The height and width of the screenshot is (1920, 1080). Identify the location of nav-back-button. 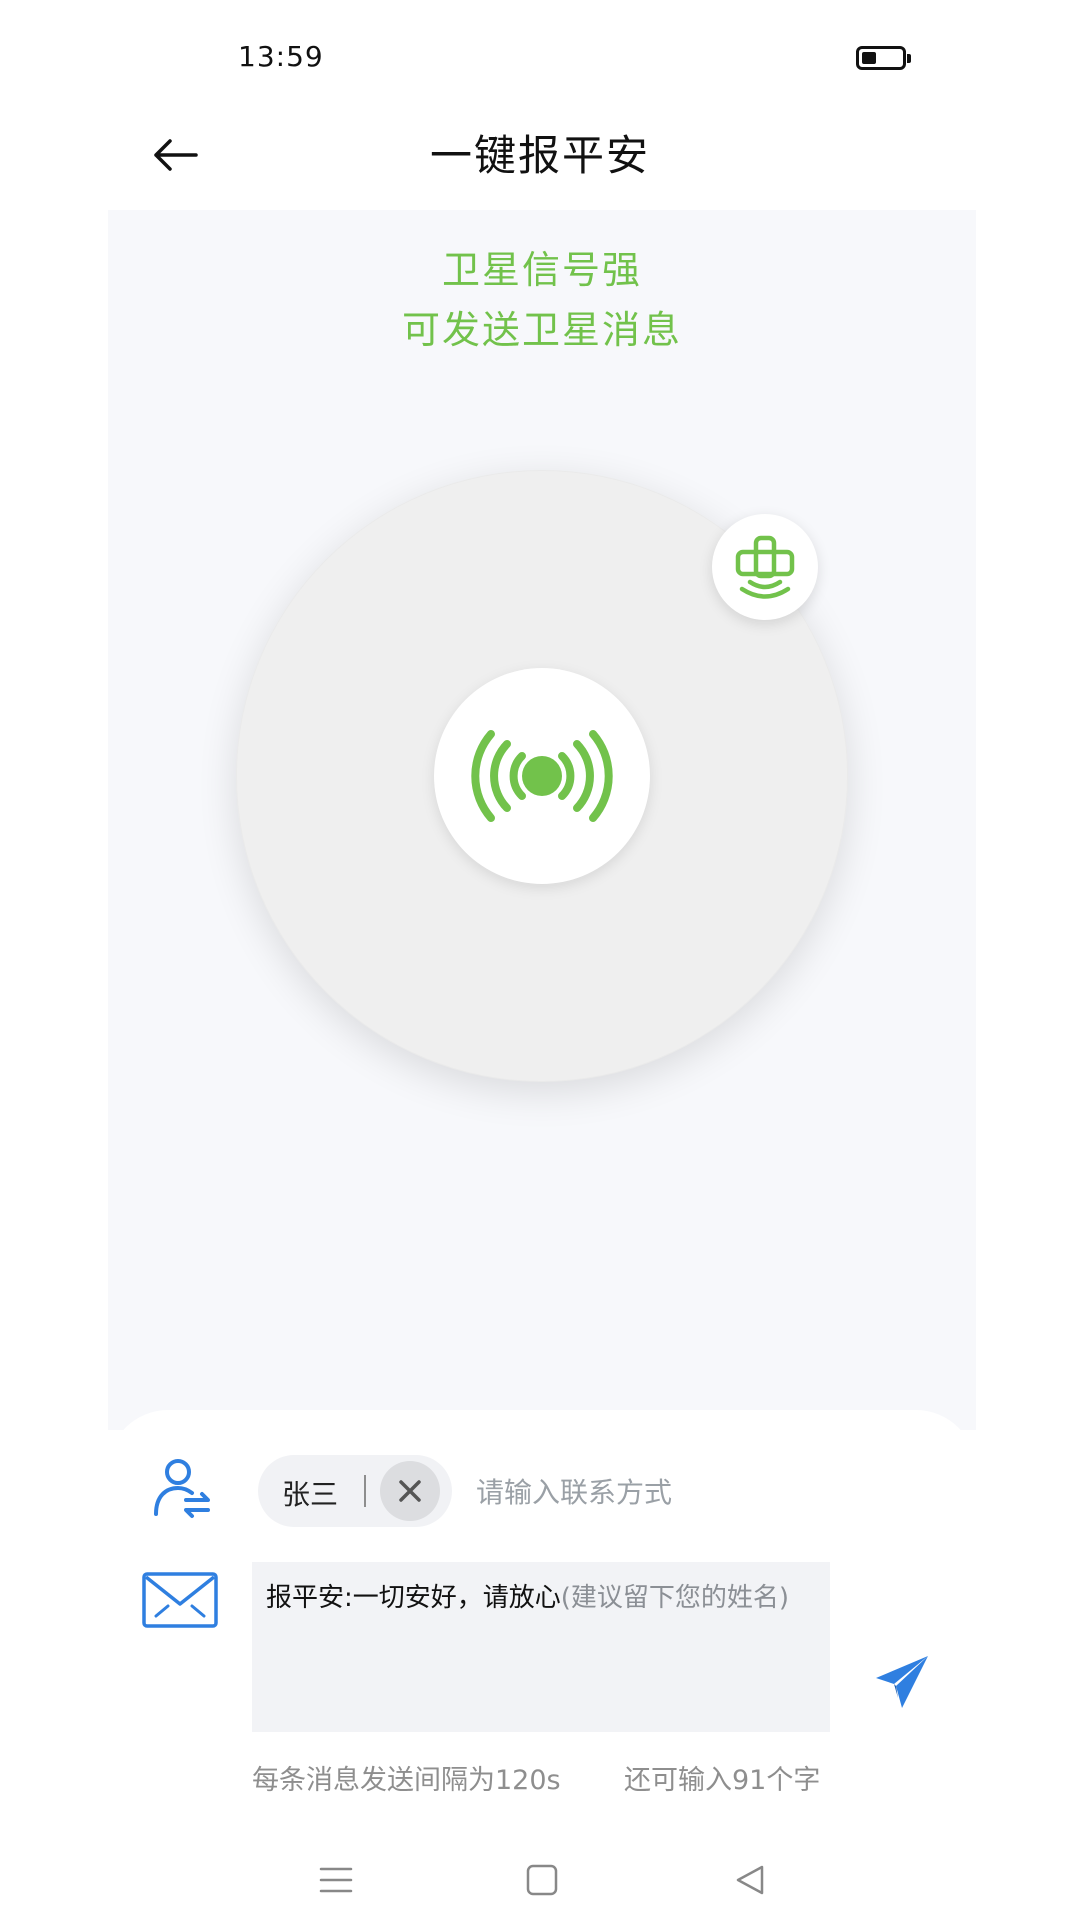
(750, 1880).